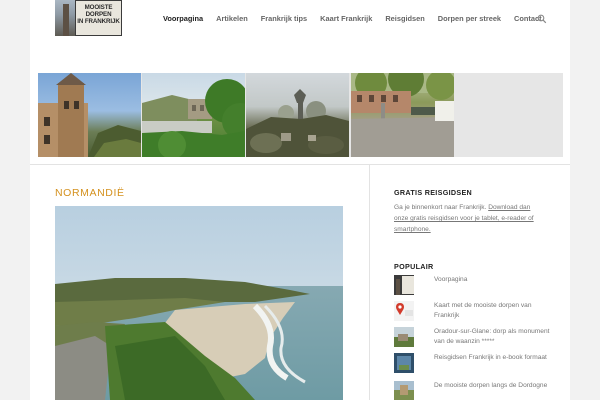 This screenshot has width=600, height=400. I want to click on statue-illustration, so click(297, 123).